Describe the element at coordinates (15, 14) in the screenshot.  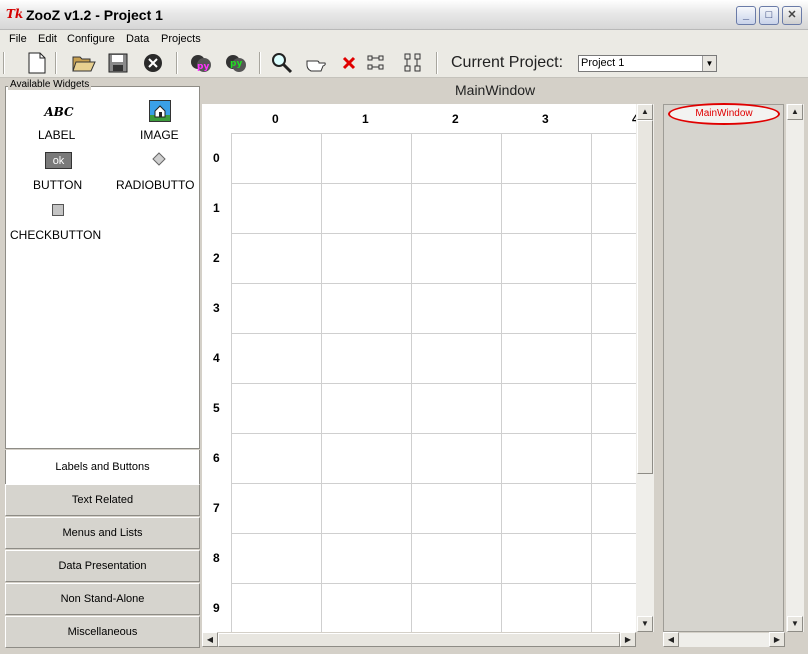
I see `tk-app-icon: Tk` at that location.